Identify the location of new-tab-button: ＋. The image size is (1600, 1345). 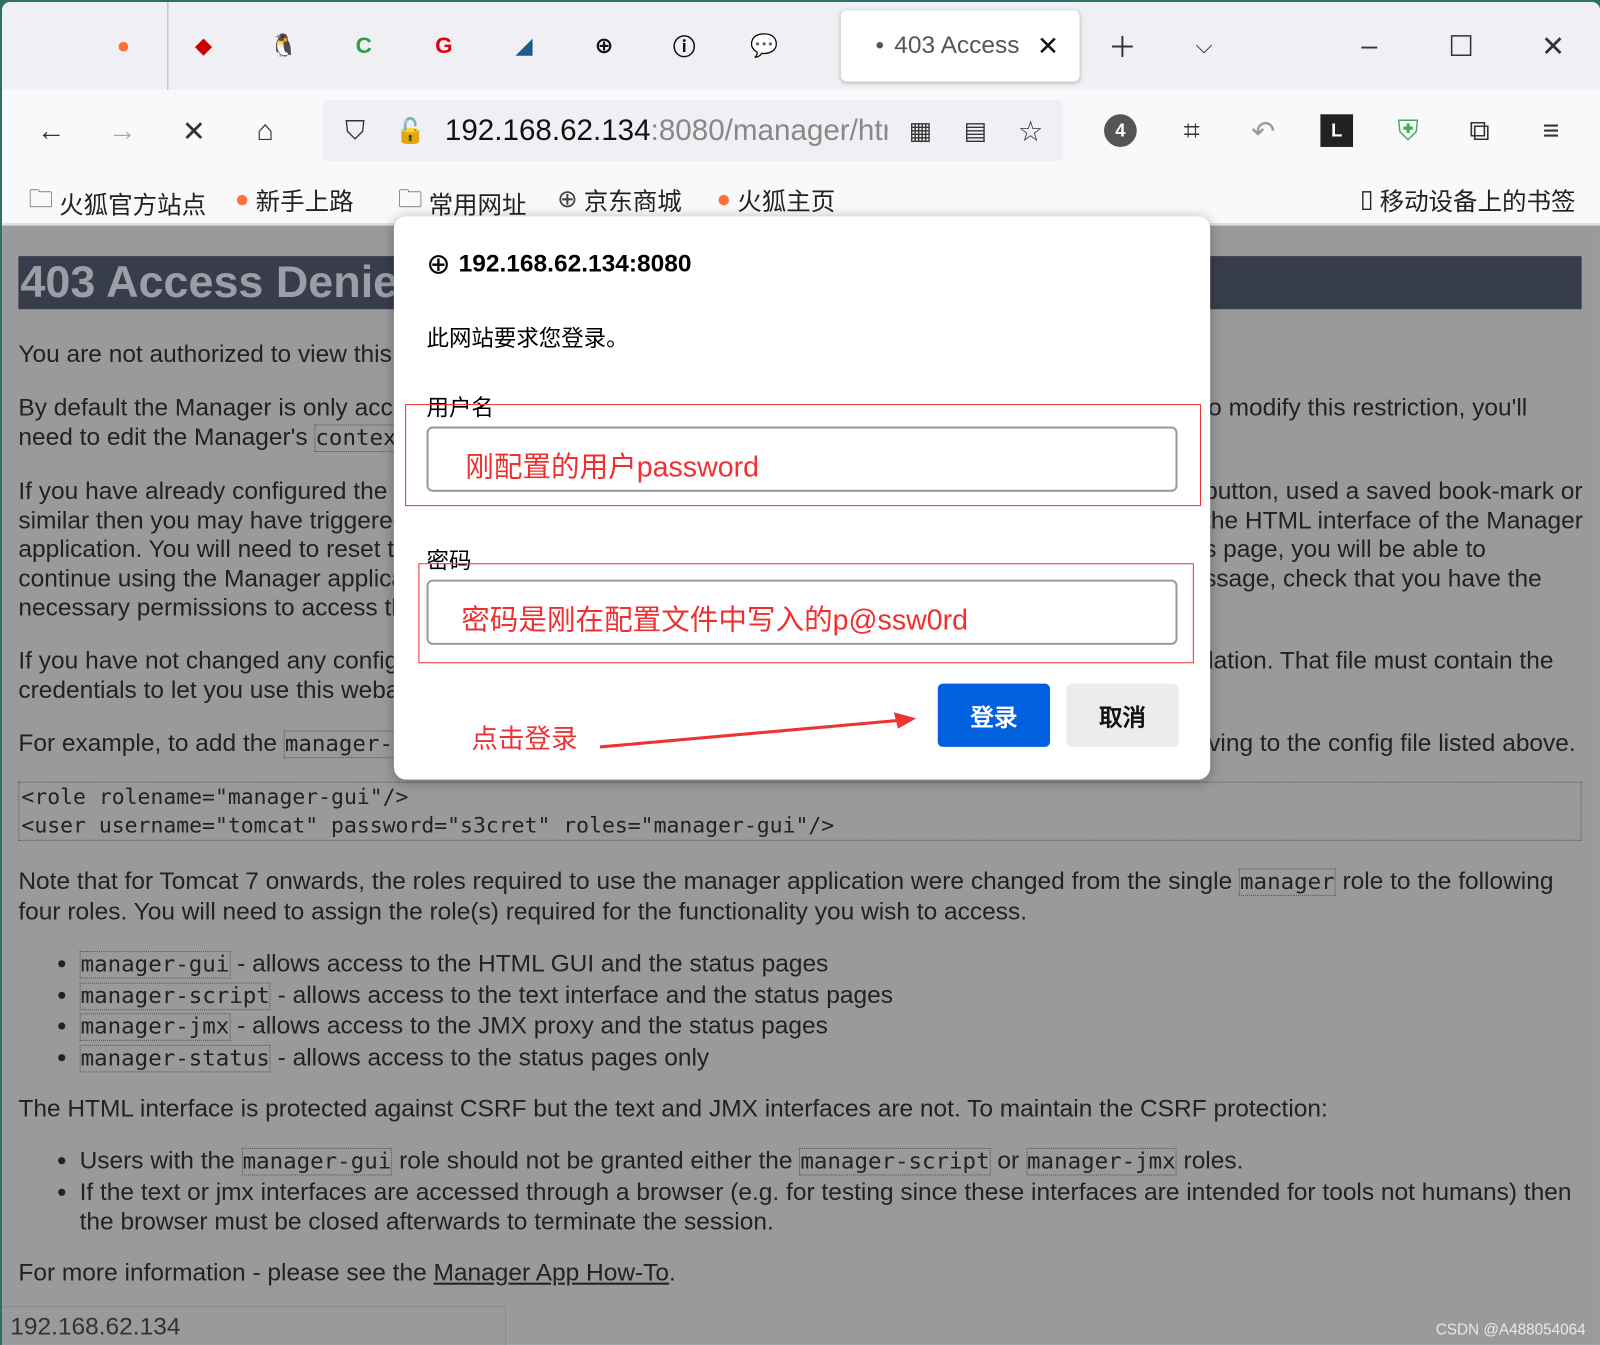
(1122, 46).